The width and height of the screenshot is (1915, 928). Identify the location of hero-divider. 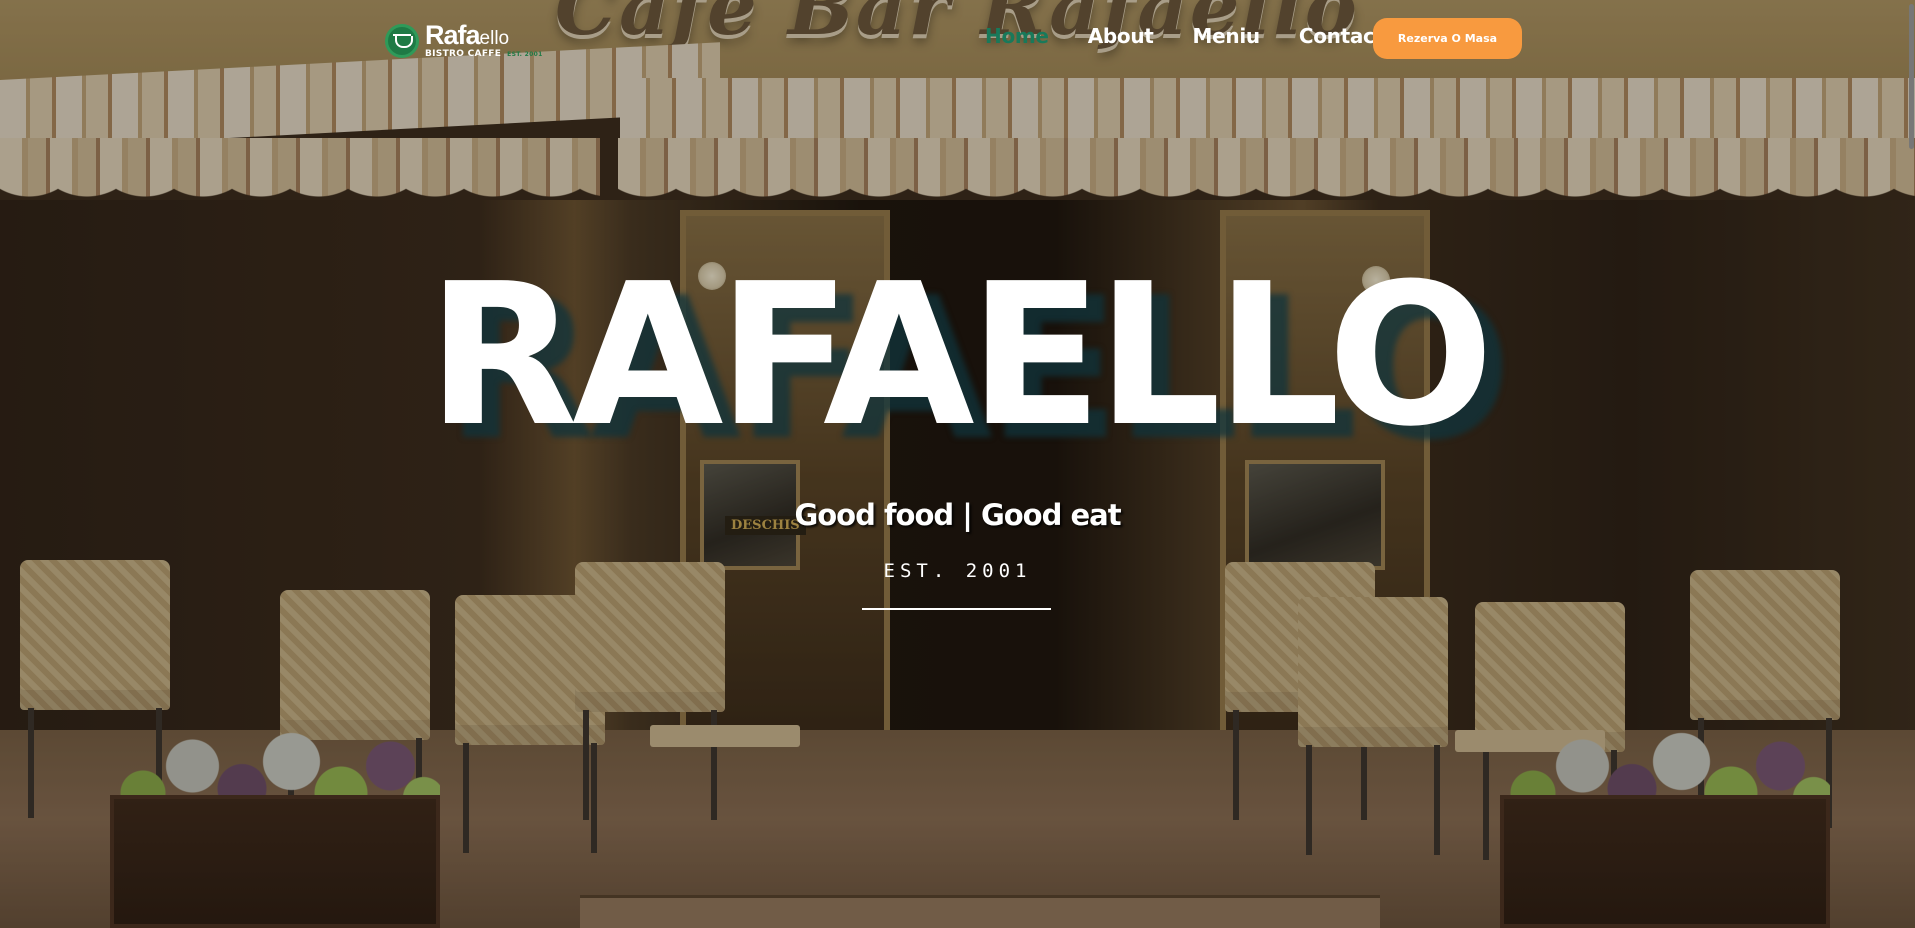
(956, 609).